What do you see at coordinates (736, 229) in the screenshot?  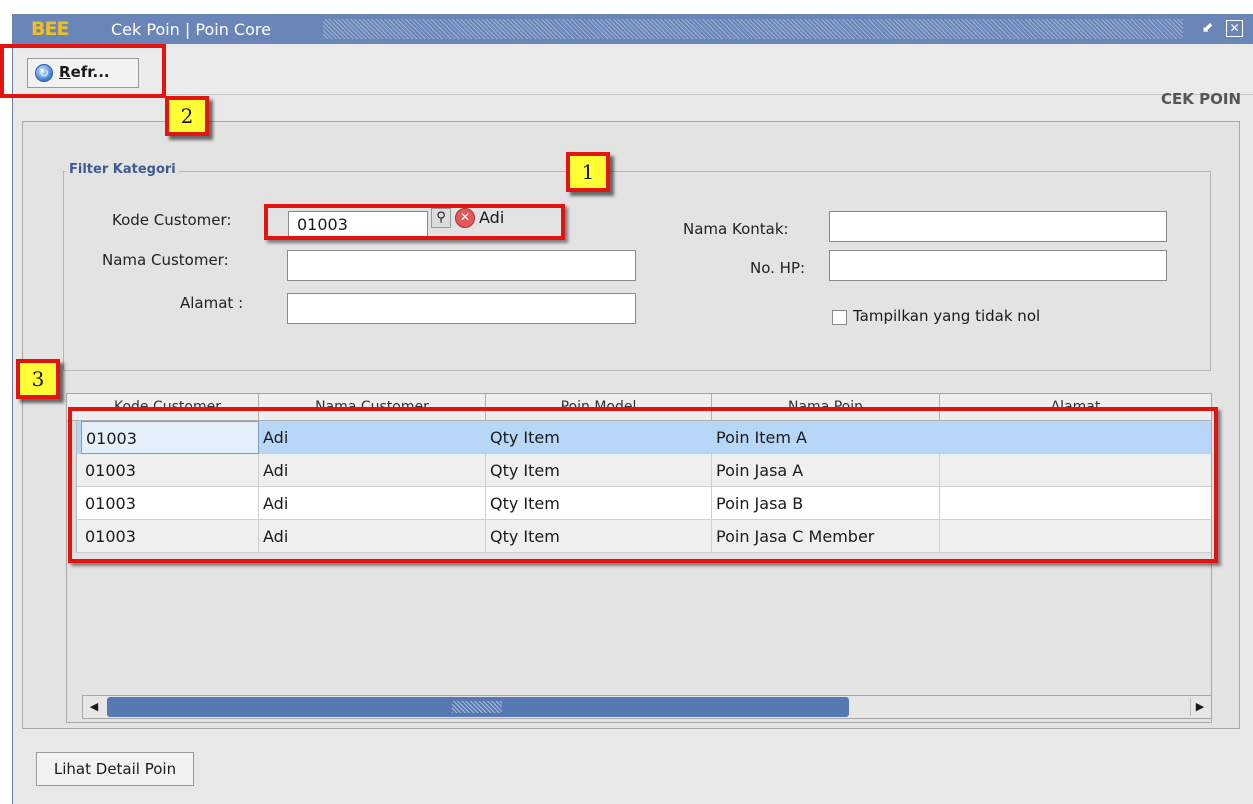 I see `nama-kontak-label: Nama Kontak:` at bounding box center [736, 229].